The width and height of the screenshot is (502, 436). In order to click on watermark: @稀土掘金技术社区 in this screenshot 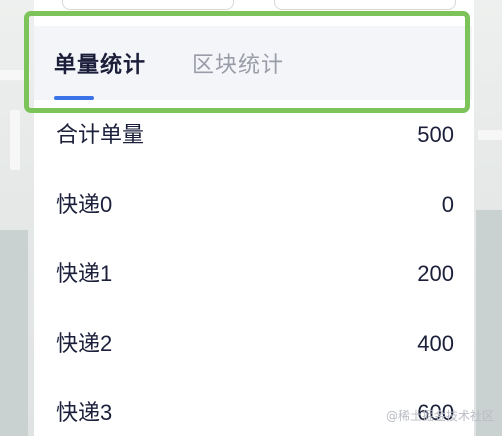, I will do `click(439, 416)`.